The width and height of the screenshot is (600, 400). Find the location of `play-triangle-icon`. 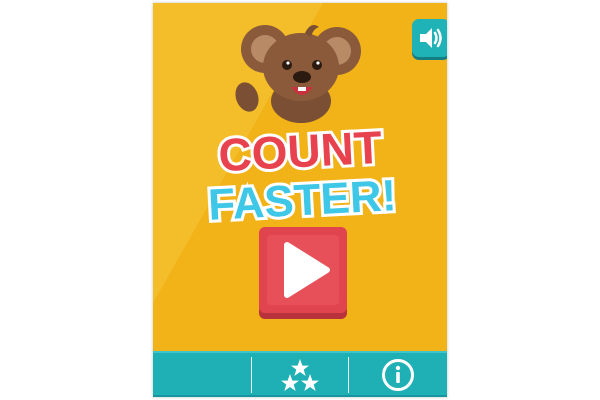

play-triangle-icon is located at coordinates (303, 273).